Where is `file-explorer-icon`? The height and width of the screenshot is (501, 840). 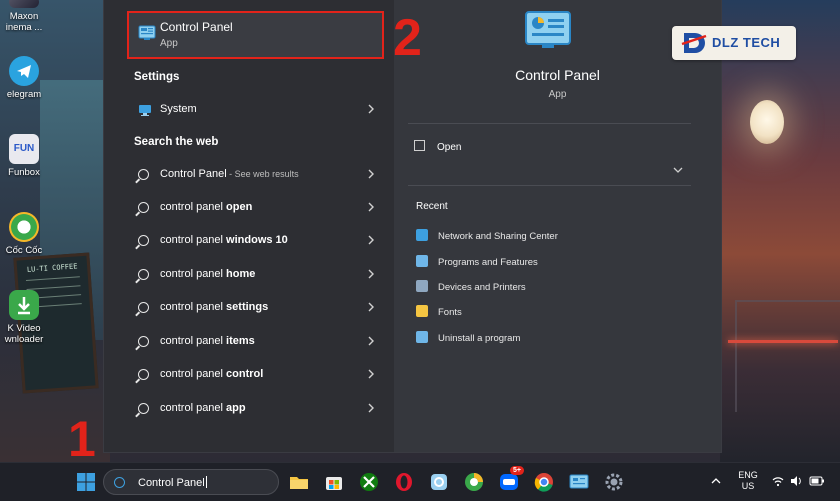 file-explorer-icon is located at coordinates (299, 482).